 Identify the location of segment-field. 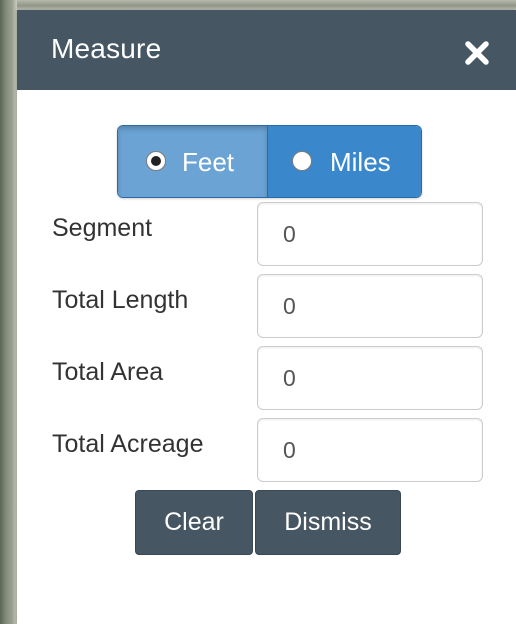
(370, 234).